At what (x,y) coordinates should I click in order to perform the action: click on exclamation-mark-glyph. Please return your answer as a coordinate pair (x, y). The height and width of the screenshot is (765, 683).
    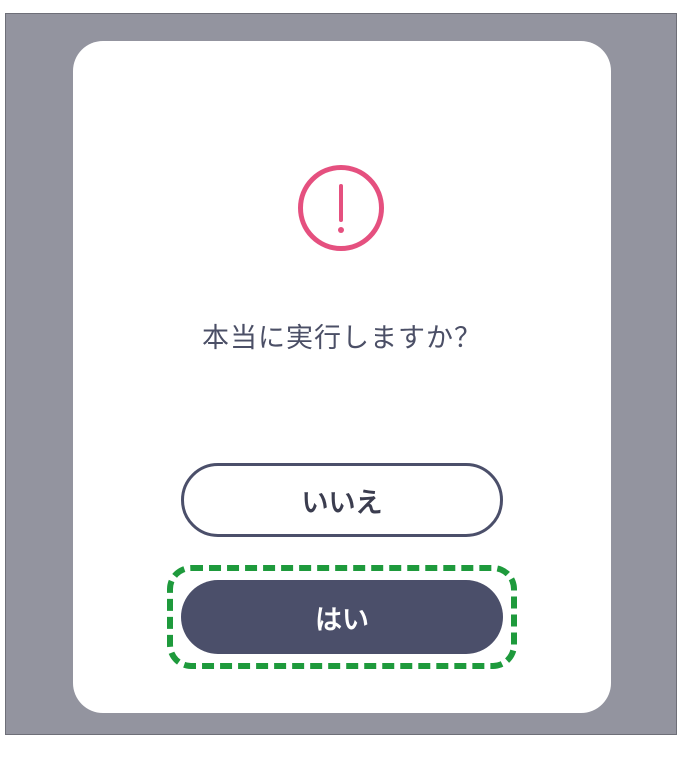
    Looking at the image, I should click on (341, 208).